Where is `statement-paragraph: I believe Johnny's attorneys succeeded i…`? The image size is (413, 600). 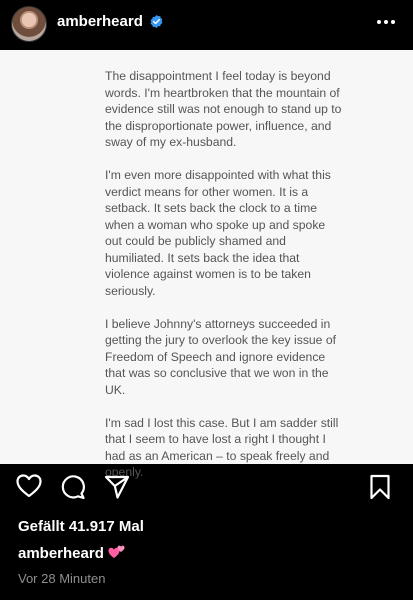 statement-paragraph: I believe Johnny's attorneys succeeded i… is located at coordinates (221, 356).